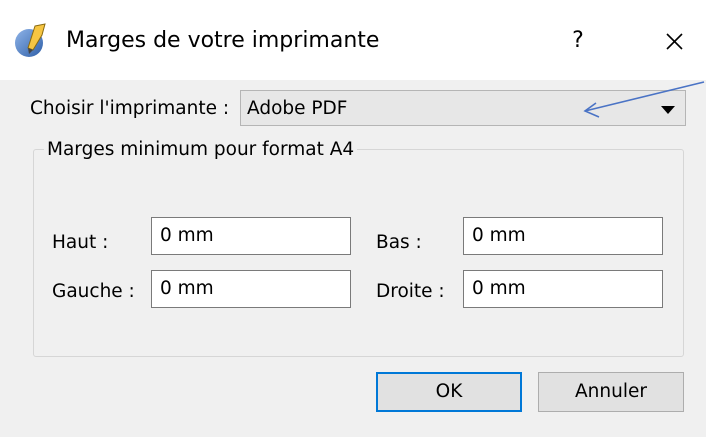  I want to click on margins-group-title: Marges minimum pour format A4, so click(201, 150).